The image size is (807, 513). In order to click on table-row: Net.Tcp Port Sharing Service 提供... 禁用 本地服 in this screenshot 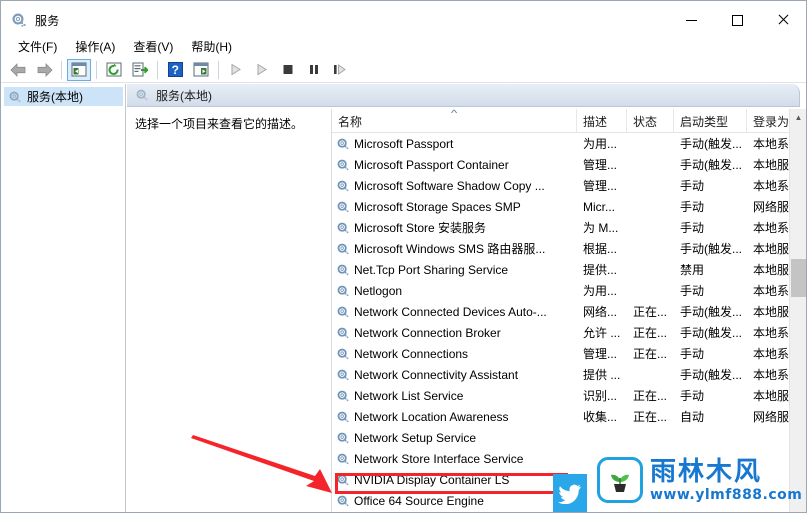, I will do `click(569, 269)`.